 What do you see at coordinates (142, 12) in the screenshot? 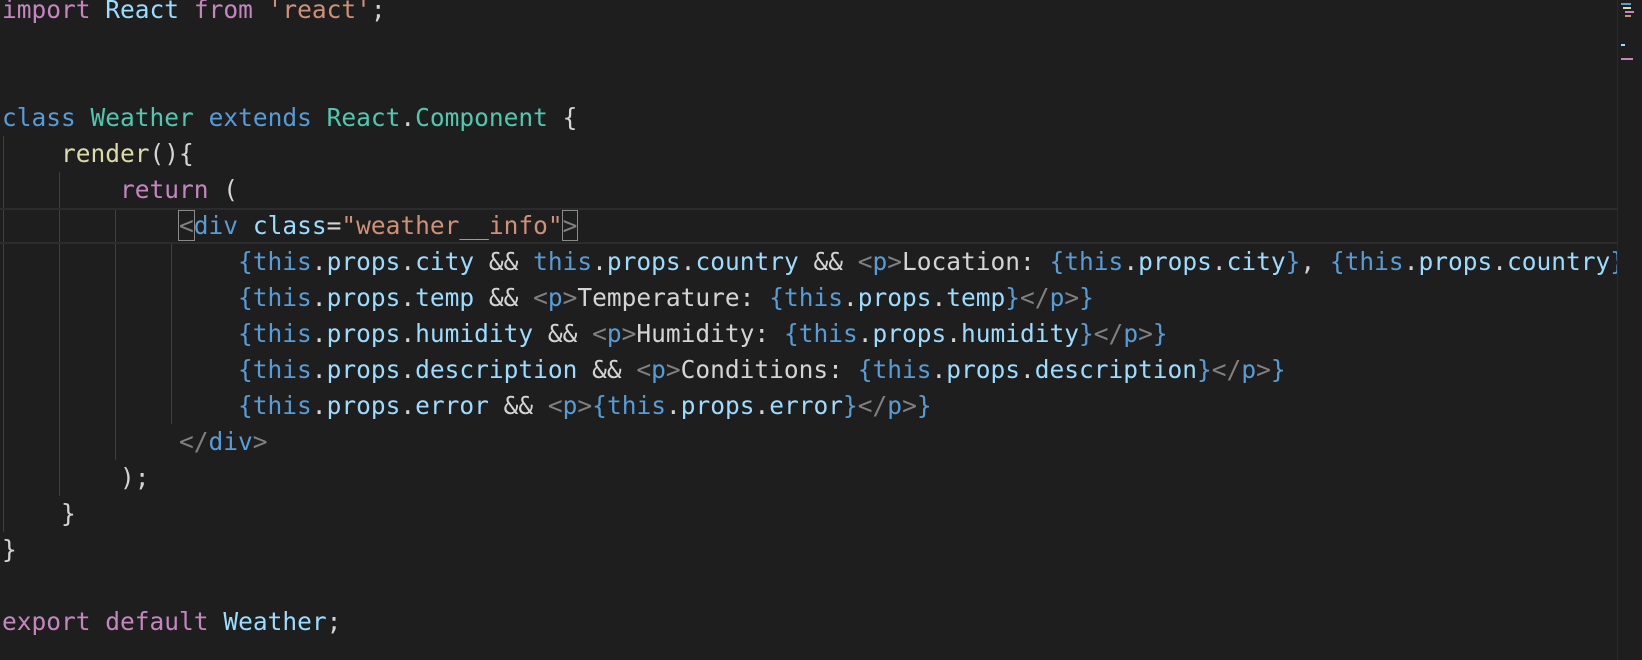
I see `code-token: React` at bounding box center [142, 12].